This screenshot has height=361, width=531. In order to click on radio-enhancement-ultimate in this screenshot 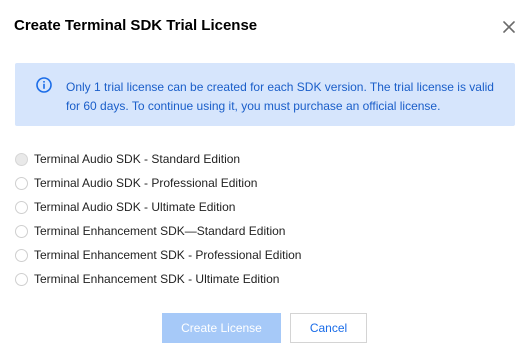, I will do `click(21, 279)`.